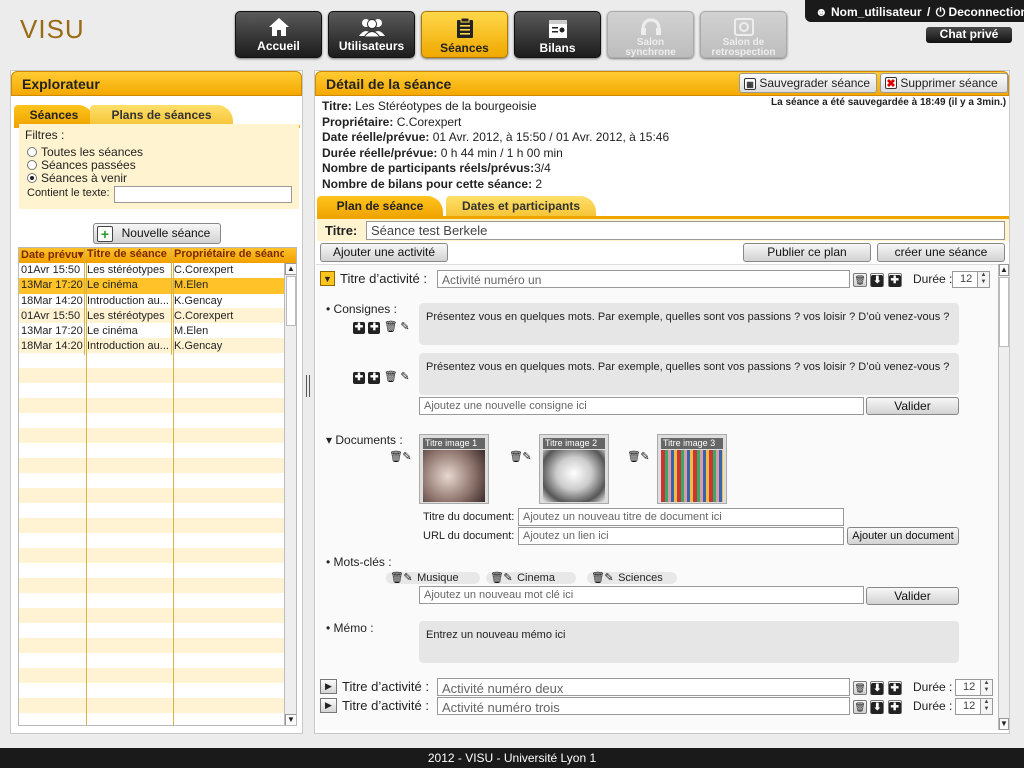 Image resolution: width=1024 pixels, height=768 pixels. I want to click on nav-utilisateurs-button: Utilisateurs, so click(371, 34).